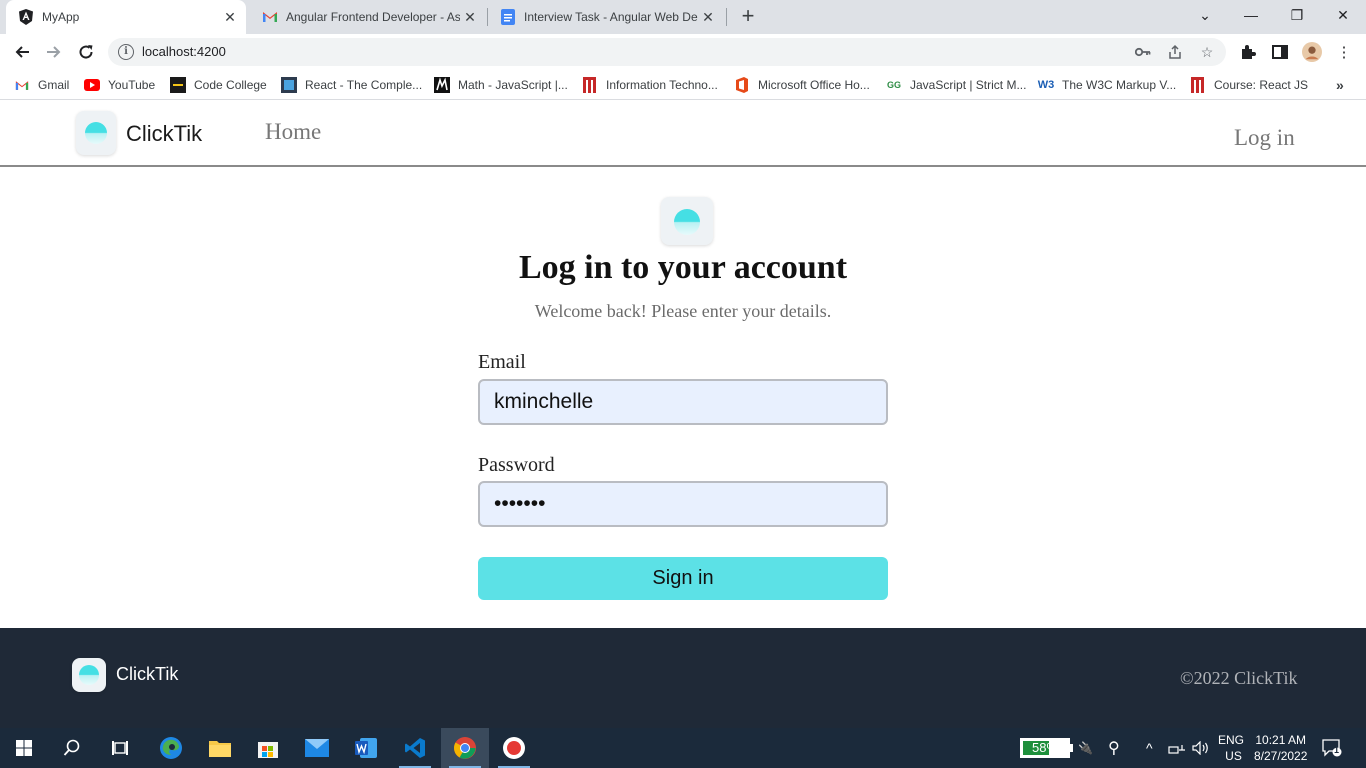  What do you see at coordinates (1207, 52) in the screenshot?
I see `bookmark-star-icon: ☆` at bounding box center [1207, 52].